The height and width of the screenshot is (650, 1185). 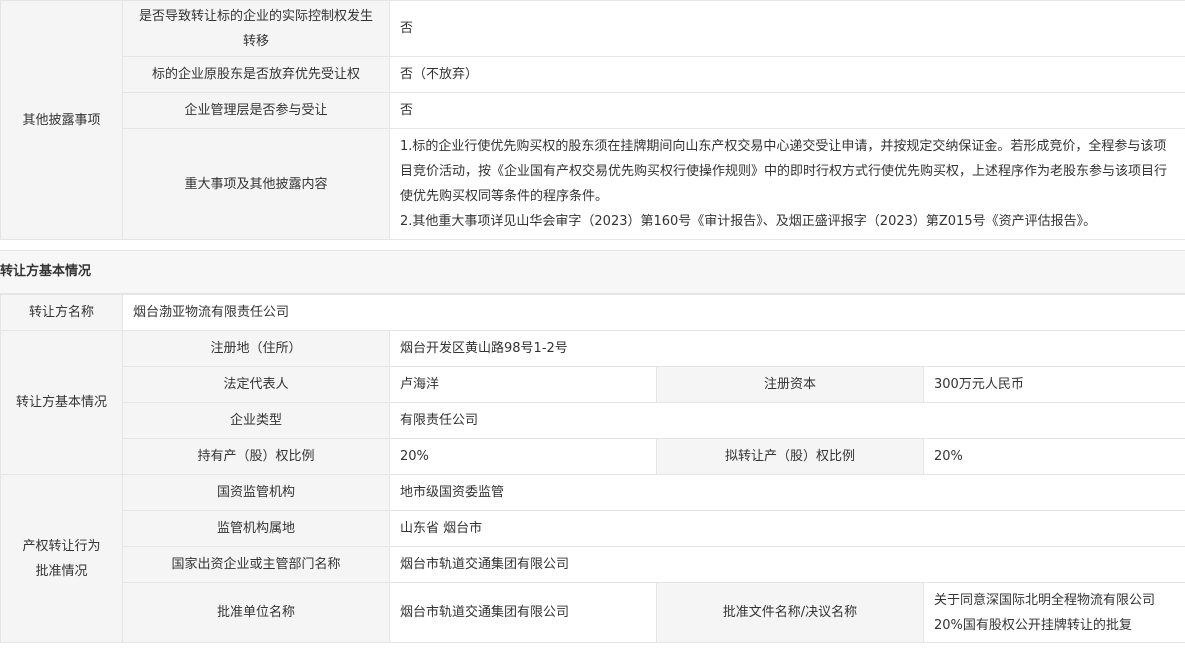 I want to click on approval-doc-line-2: 20%国有股权公开挂牌转让的批复, so click(x=1033, y=625).